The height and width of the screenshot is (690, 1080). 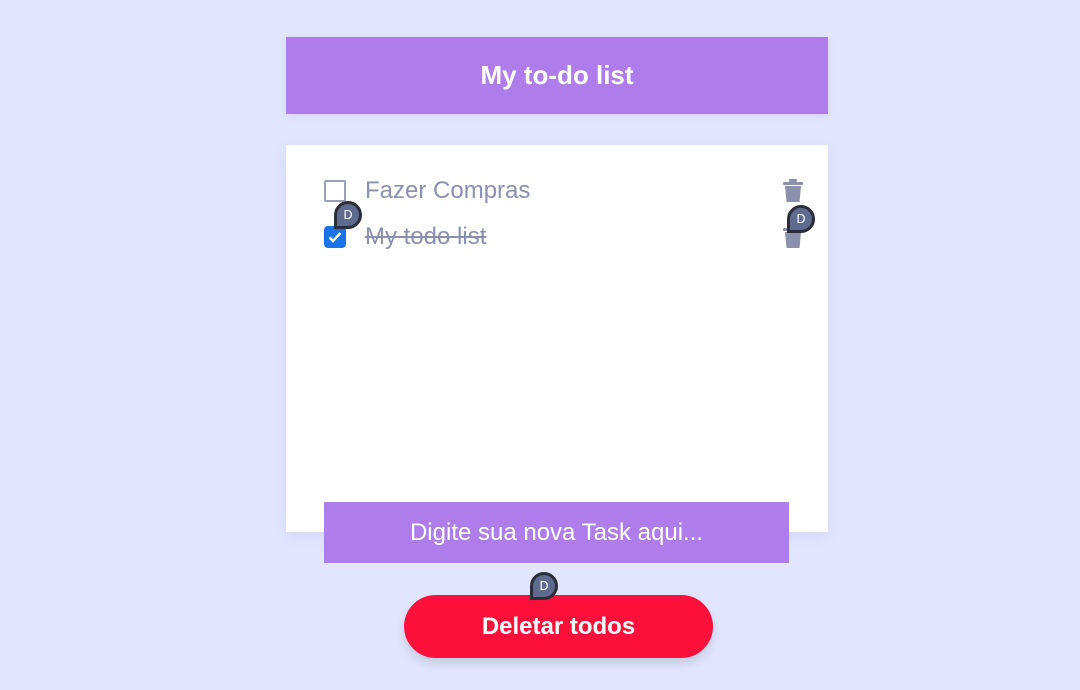 What do you see at coordinates (335, 191) in the screenshot?
I see `todo-checkbox` at bounding box center [335, 191].